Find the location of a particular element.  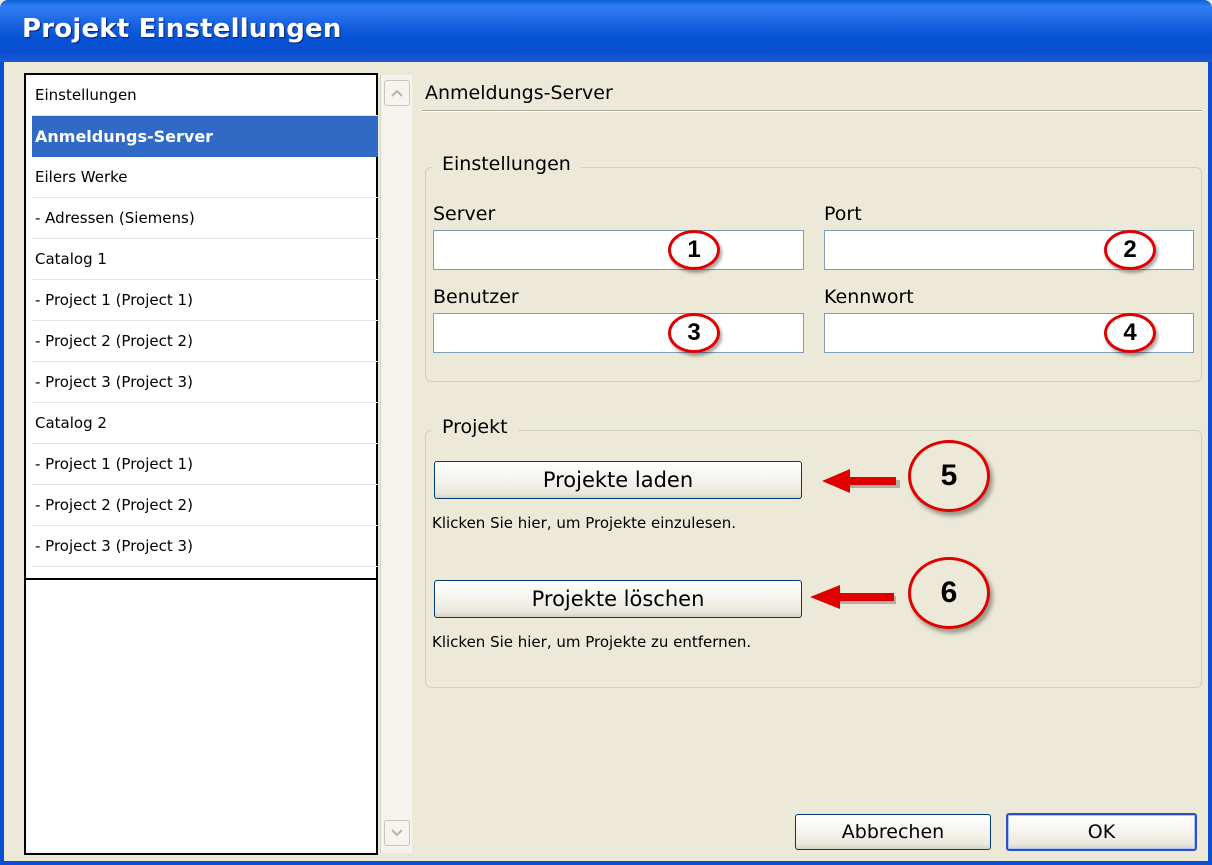

nav-item-catalog2-project-2: - Project 2 (Project 2) is located at coordinates (205, 505).